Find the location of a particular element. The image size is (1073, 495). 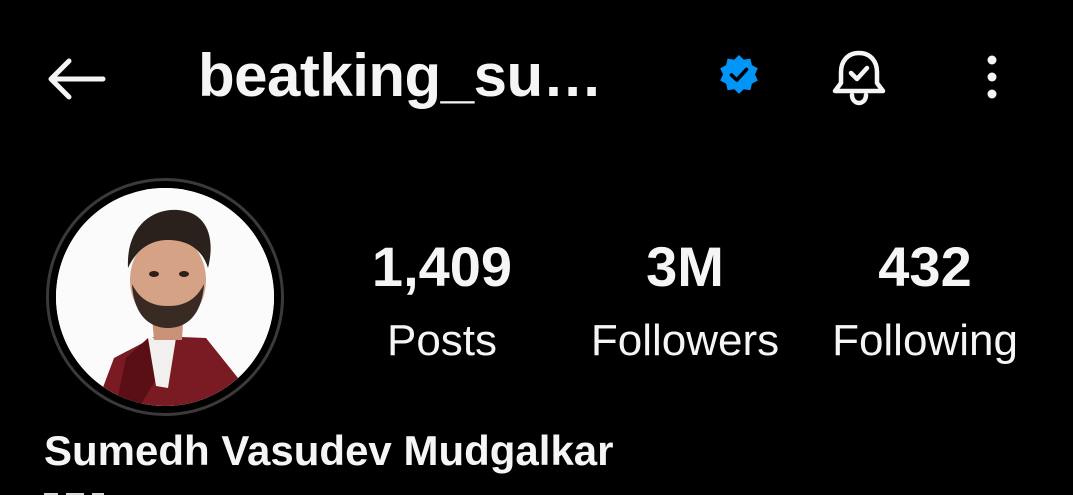

profile-photo-illustration is located at coordinates (165, 297).